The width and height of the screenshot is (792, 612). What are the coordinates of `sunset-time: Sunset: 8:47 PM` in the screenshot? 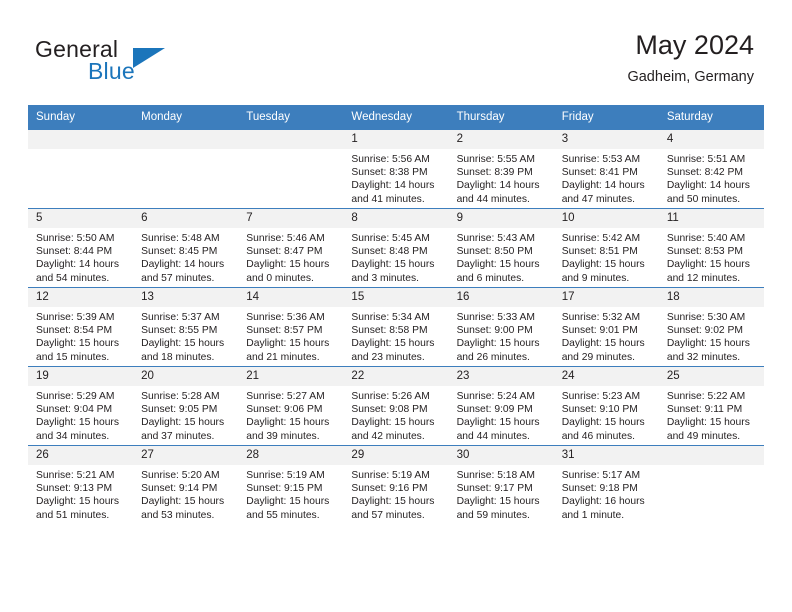 It's located at (284, 252).